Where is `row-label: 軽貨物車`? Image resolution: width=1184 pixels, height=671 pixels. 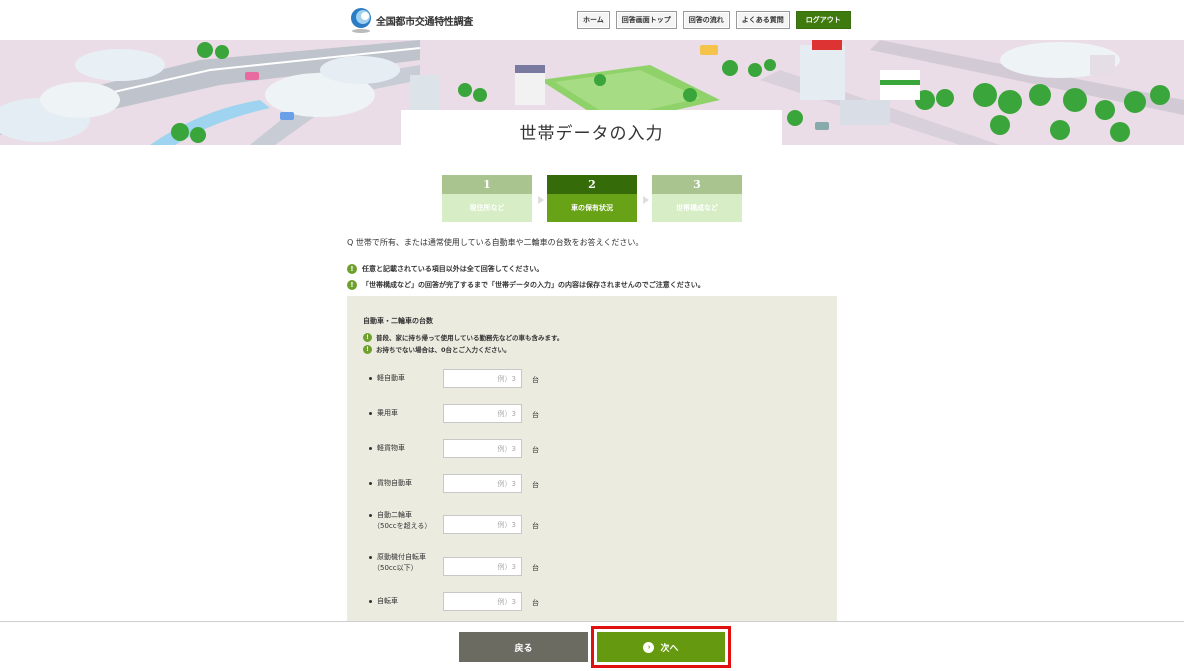 row-label: 軽貨物車 is located at coordinates (391, 448).